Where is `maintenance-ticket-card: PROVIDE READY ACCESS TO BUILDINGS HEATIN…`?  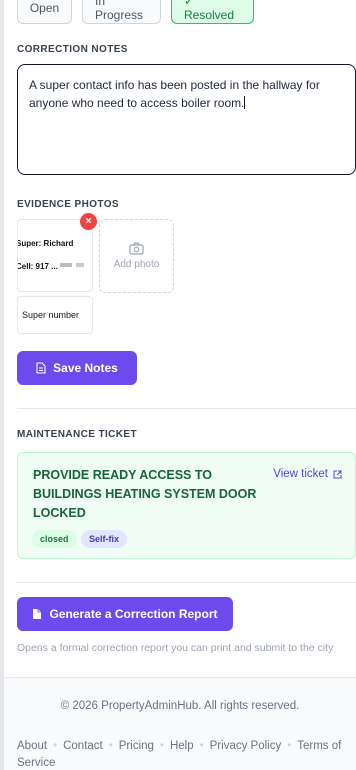
maintenance-ticket-card: PROVIDE READY ACCESS TO BUILDINGS HEATIN… is located at coordinates (186, 505).